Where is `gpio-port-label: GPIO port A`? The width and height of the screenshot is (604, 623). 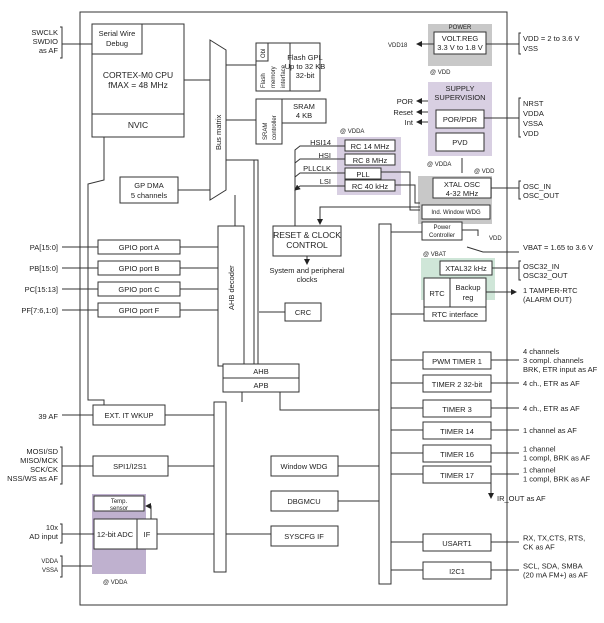
gpio-port-label: GPIO port A is located at coordinates (139, 247).